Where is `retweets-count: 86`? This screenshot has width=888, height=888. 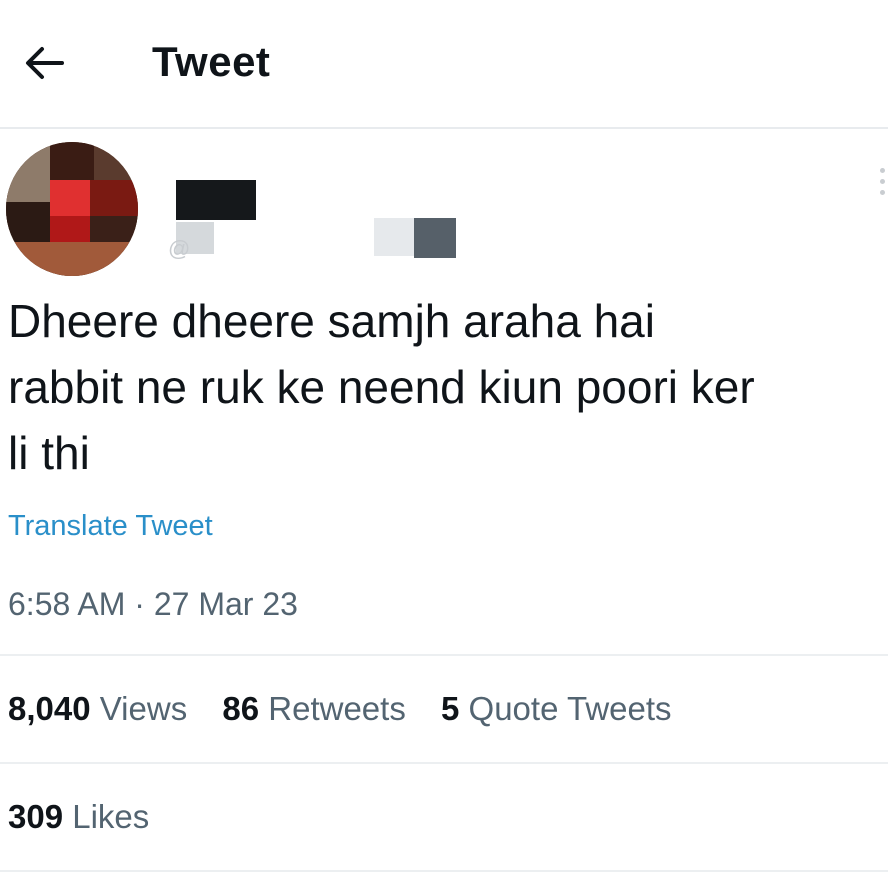
retweets-count: 86 is located at coordinates (241, 708).